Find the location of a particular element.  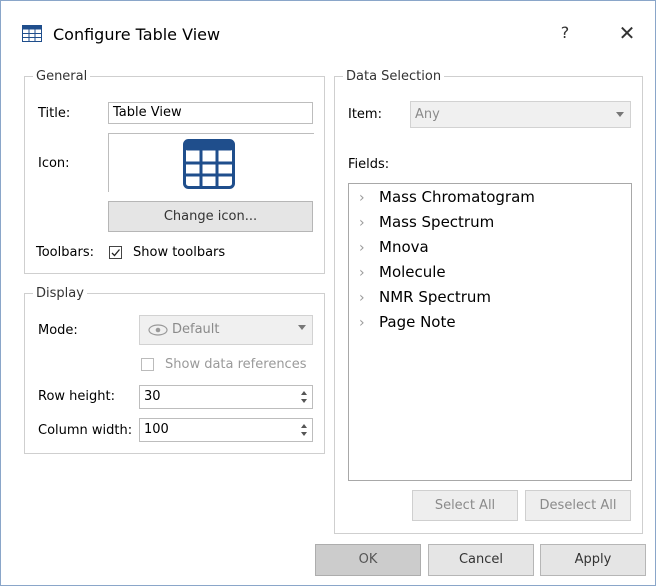

tree-item-label: Mnova is located at coordinates (404, 247).